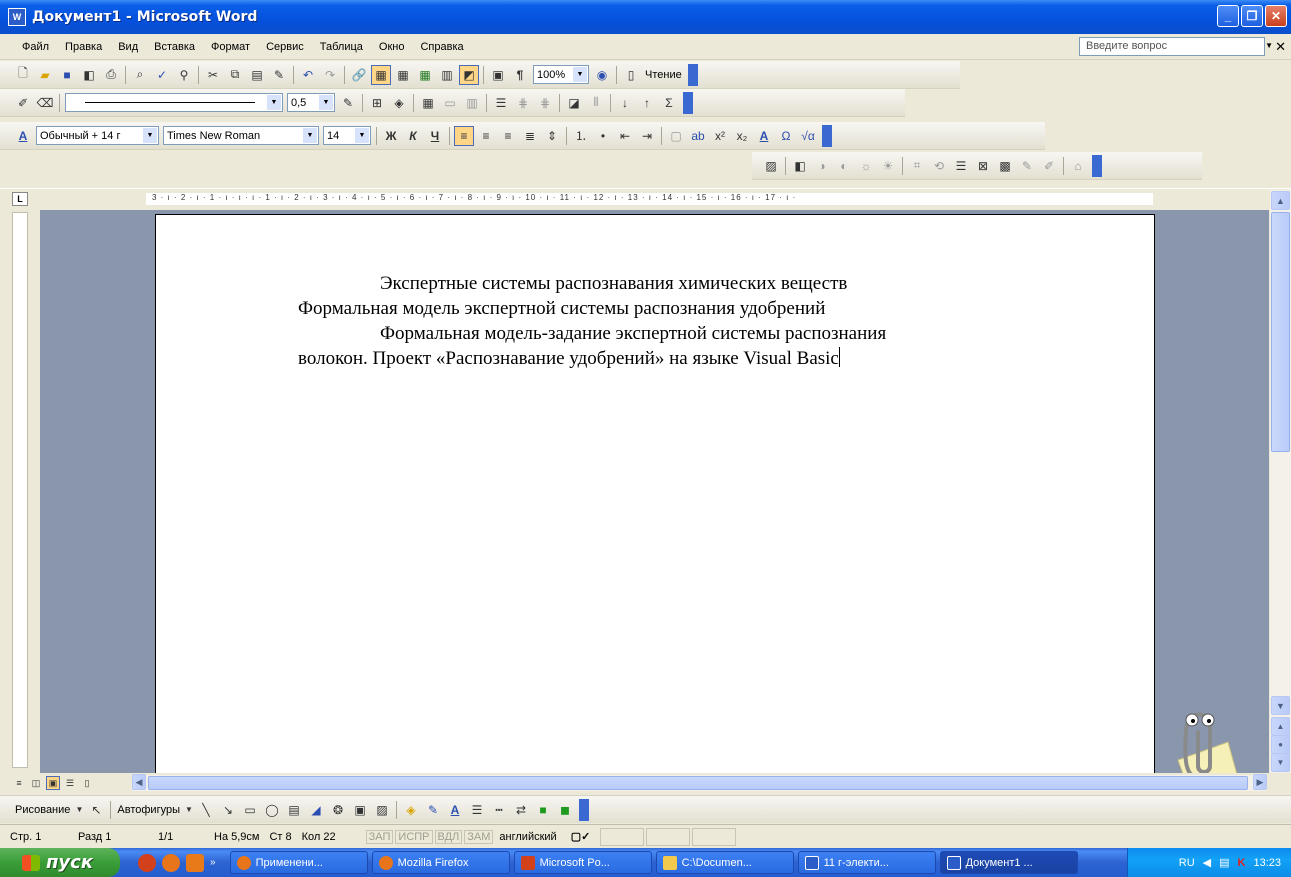 The image size is (1291, 877). Describe the element at coordinates (939, 166) in the screenshot. I see `rotate-icon: ⟲` at that location.